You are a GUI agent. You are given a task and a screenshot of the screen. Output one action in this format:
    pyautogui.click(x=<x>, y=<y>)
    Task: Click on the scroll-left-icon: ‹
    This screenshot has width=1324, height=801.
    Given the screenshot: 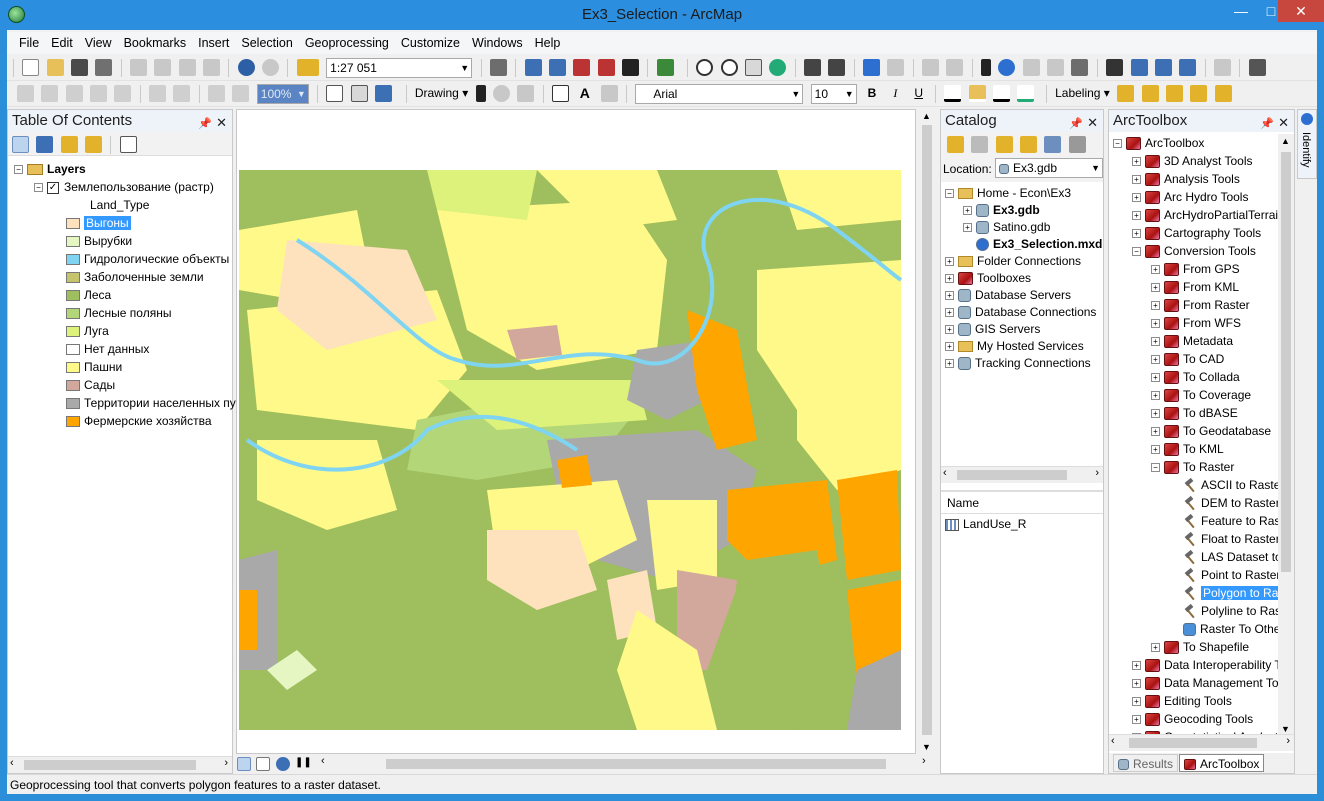 What is the action you would take?
    pyautogui.click(x=945, y=473)
    